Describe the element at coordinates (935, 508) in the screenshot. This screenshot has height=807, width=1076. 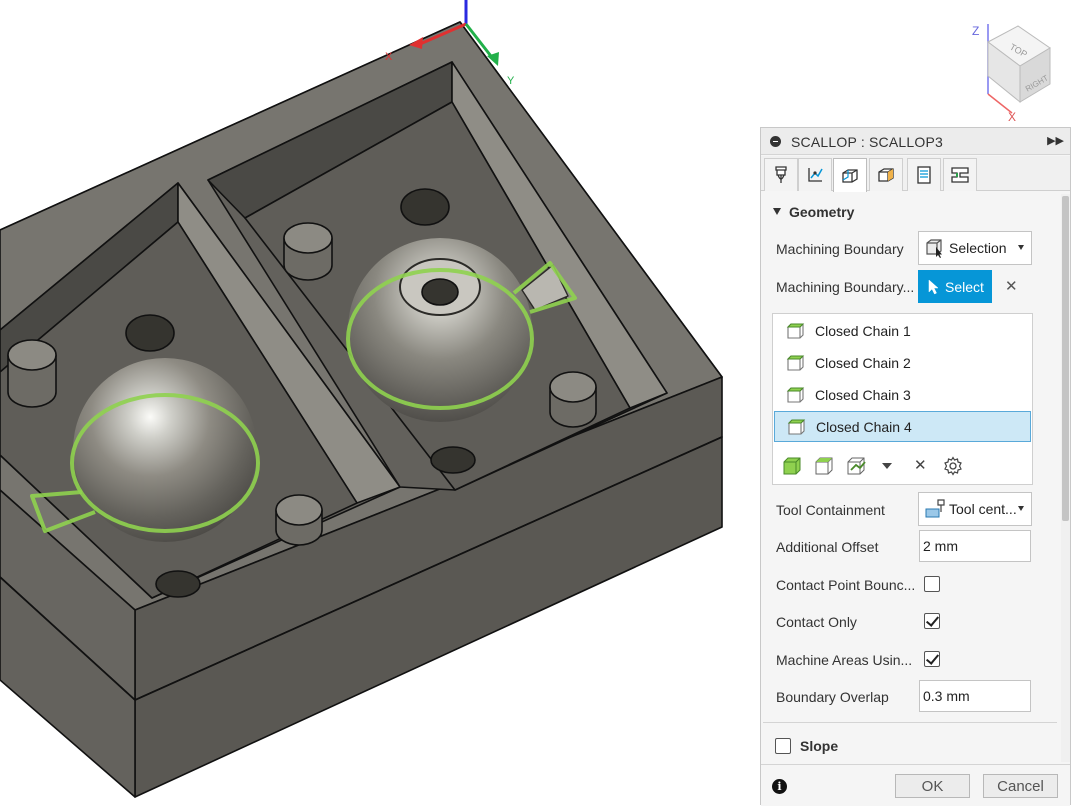
I see `tool-center-icon` at that location.